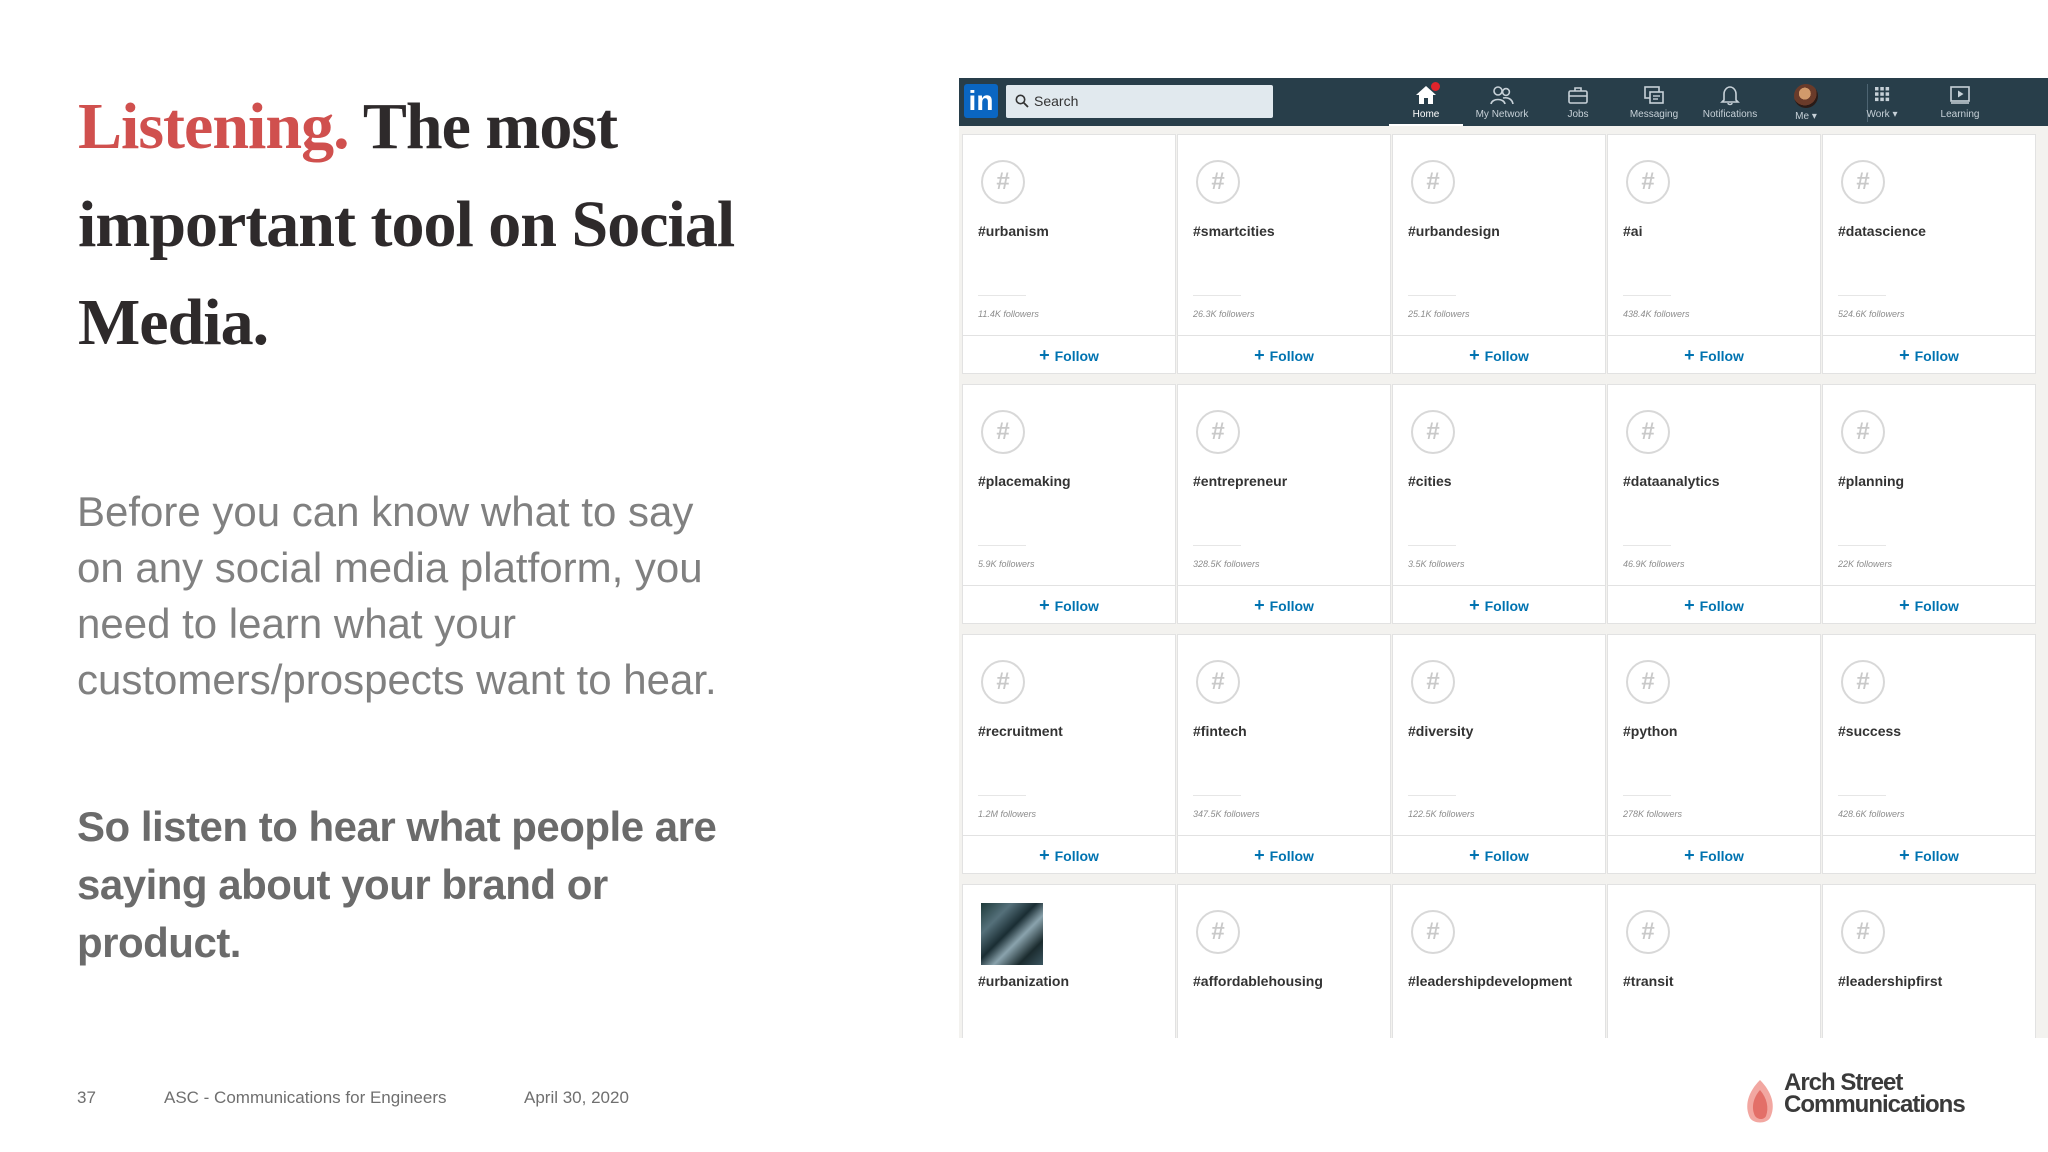 The width and height of the screenshot is (2048, 1152). Describe the element at coordinates (1730, 104) in the screenshot. I see `nav-notifications: Notifications` at that location.